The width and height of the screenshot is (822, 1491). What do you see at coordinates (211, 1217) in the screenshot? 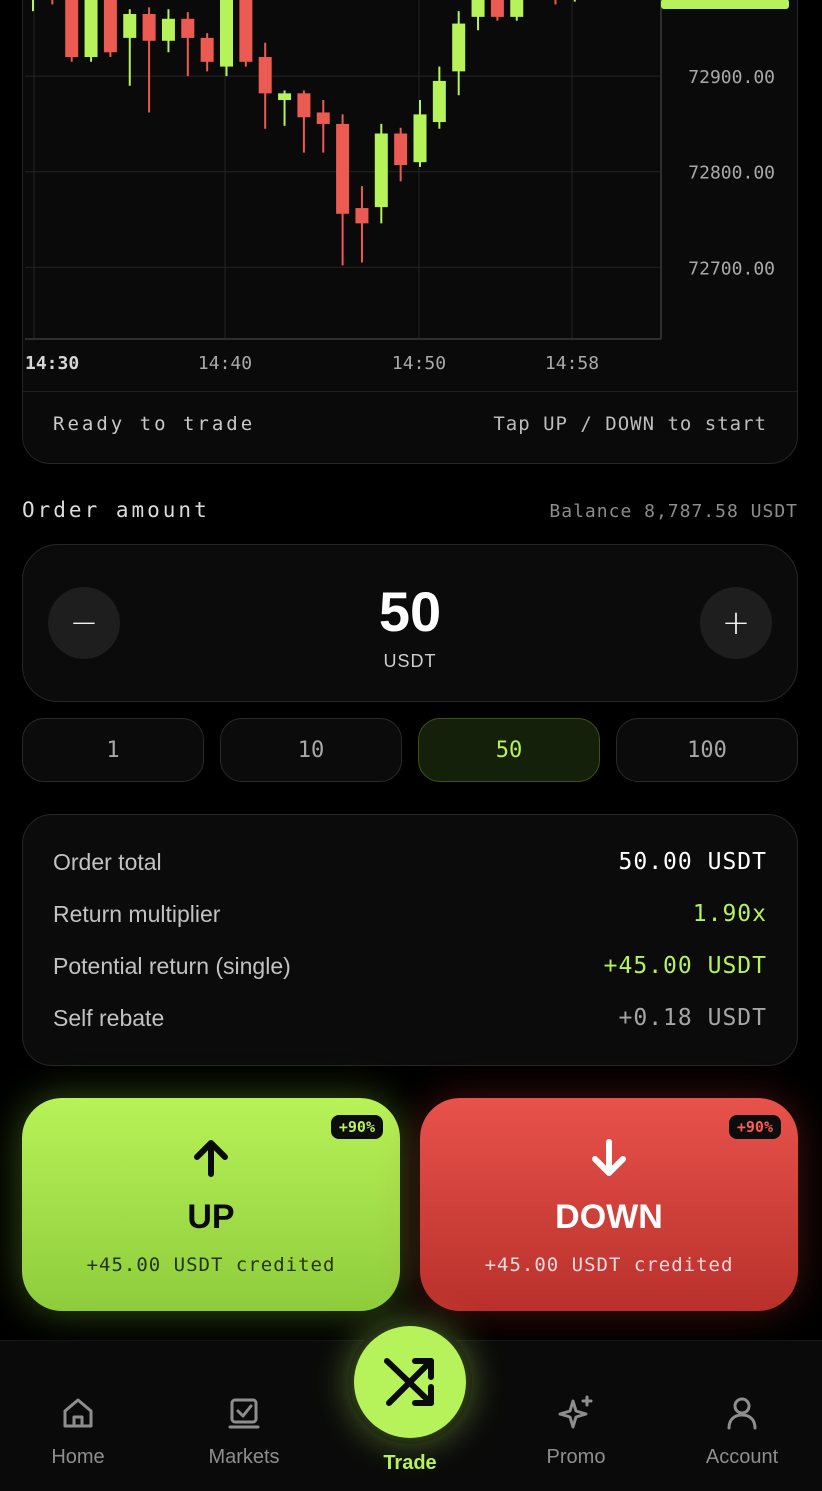
I see `up-button-label: UP` at bounding box center [211, 1217].